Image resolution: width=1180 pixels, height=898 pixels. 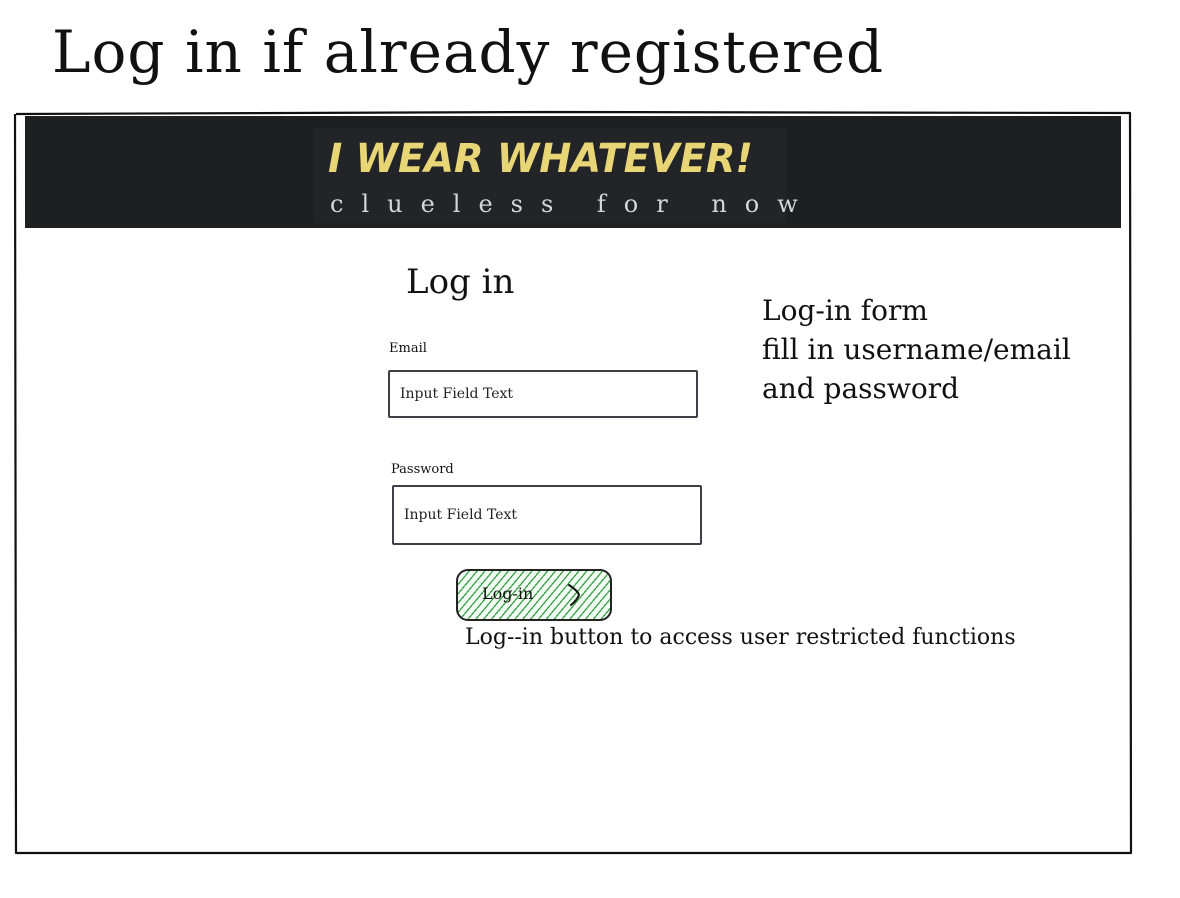 I want to click on login-button-label: Log-in, so click(x=508, y=593).